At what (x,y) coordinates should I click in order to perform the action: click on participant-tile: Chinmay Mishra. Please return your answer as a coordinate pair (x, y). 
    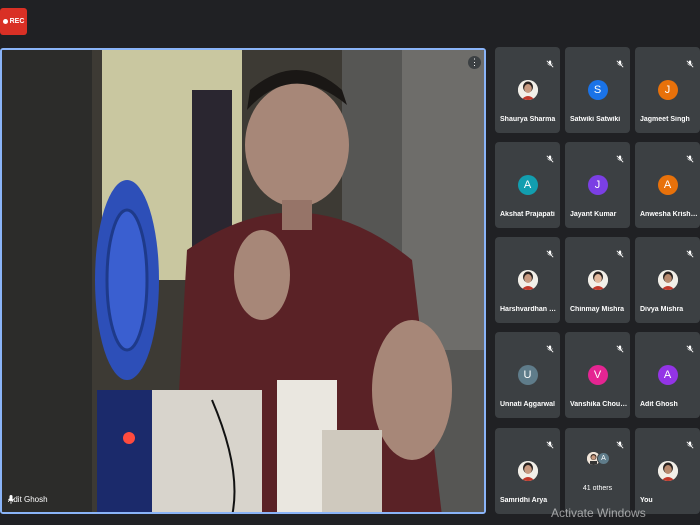
    Looking at the image, I should click on (597, 280).